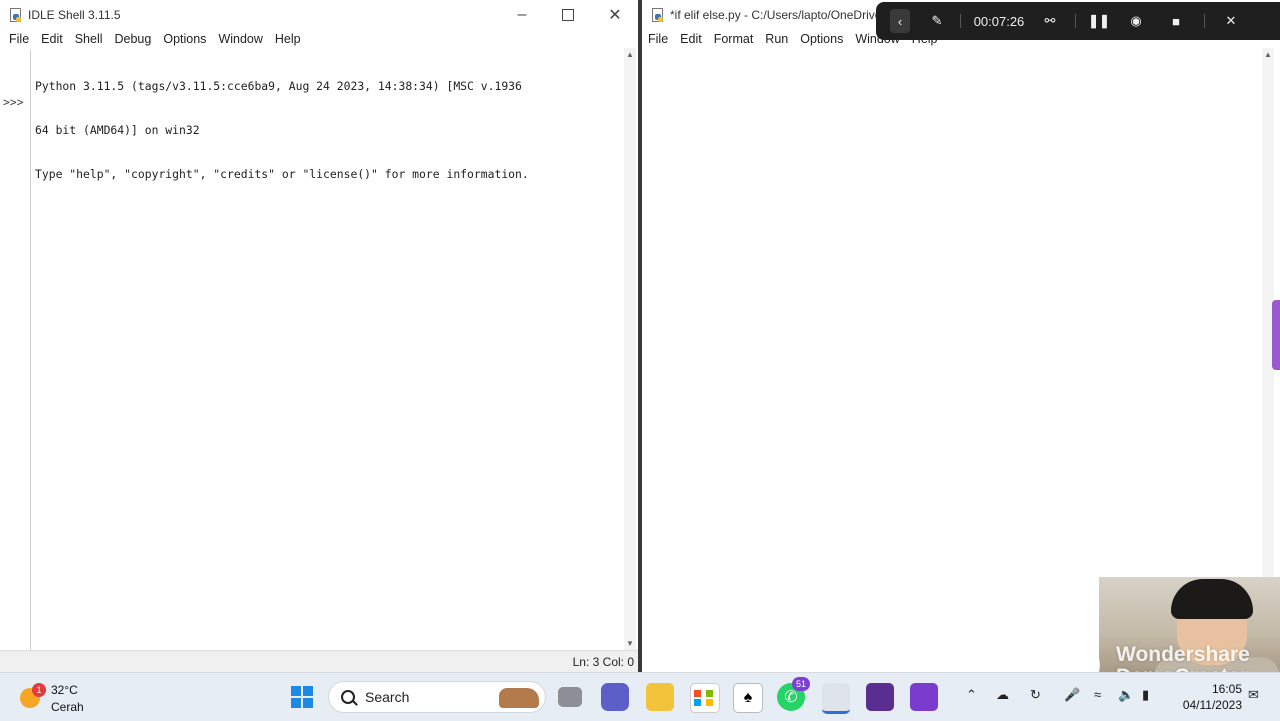  What do you see at coordinates (657, 15) in the screenshot?
I see `python-file-icon` at bounding box center [657, 15].